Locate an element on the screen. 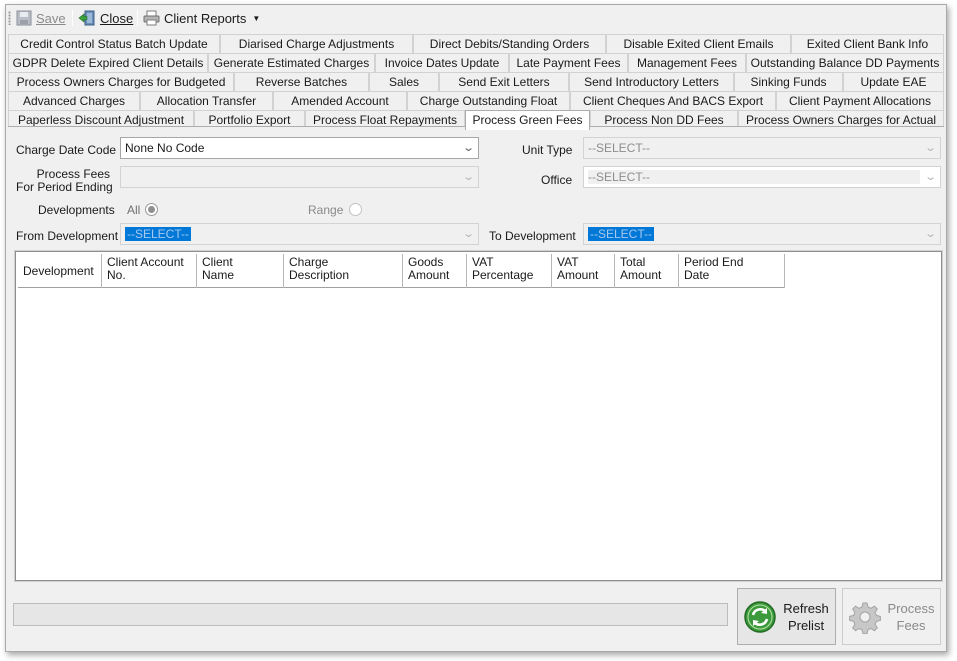 Image resolution: width=957 pixels, height=661 pixels. process-label-line1: Process is located at coordinates (911, 608).